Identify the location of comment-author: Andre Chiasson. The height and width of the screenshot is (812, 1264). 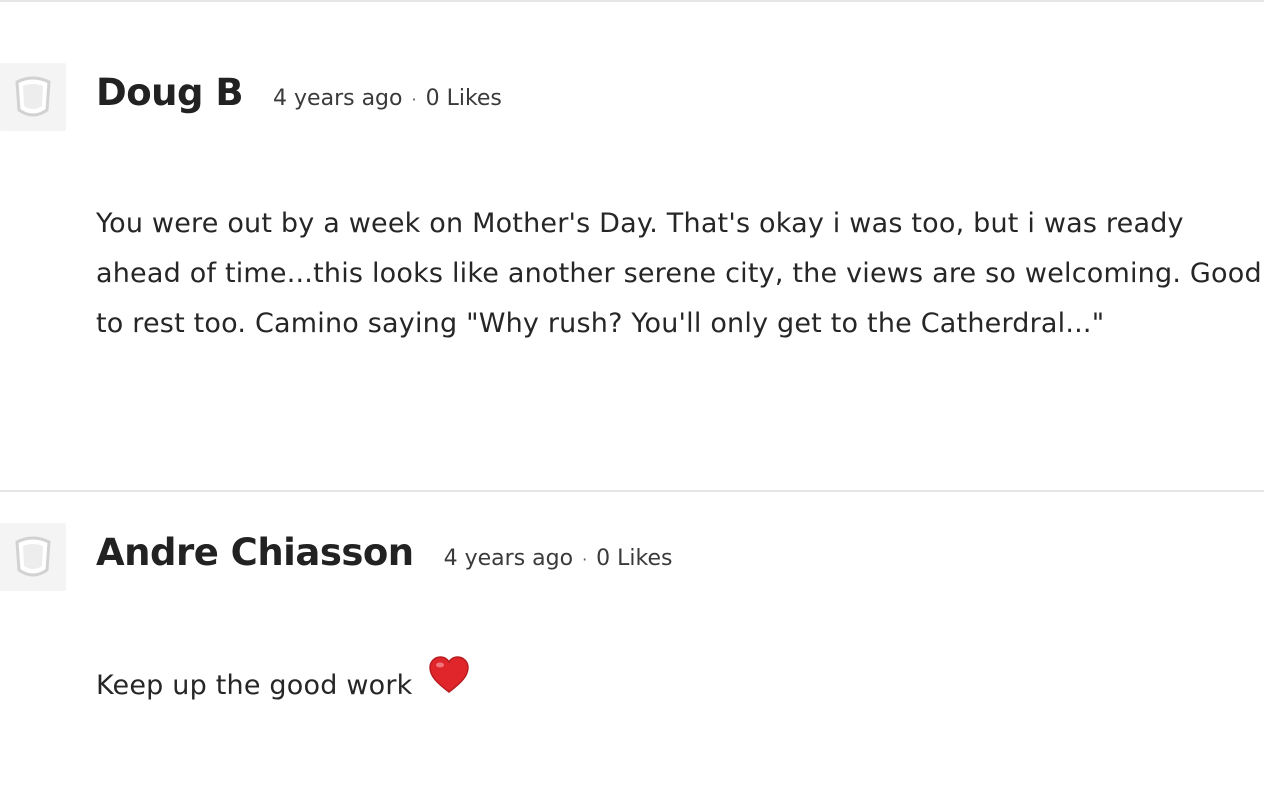
(255, 552).